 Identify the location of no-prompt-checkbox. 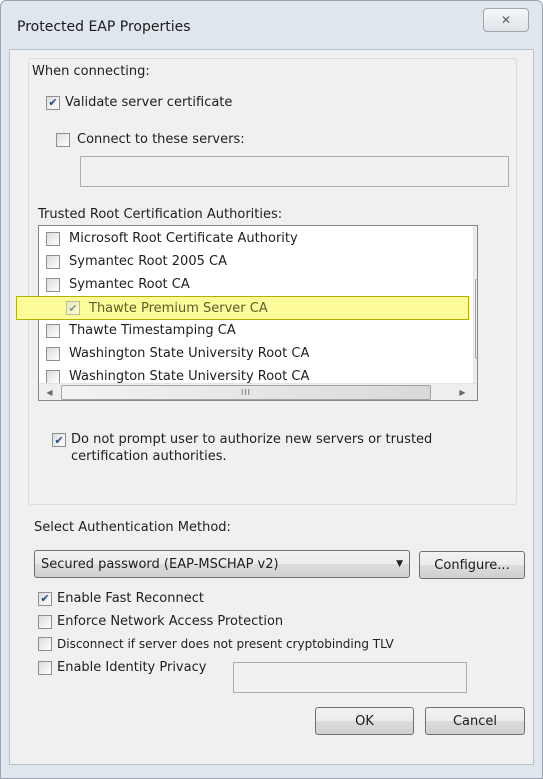
(59, 440).